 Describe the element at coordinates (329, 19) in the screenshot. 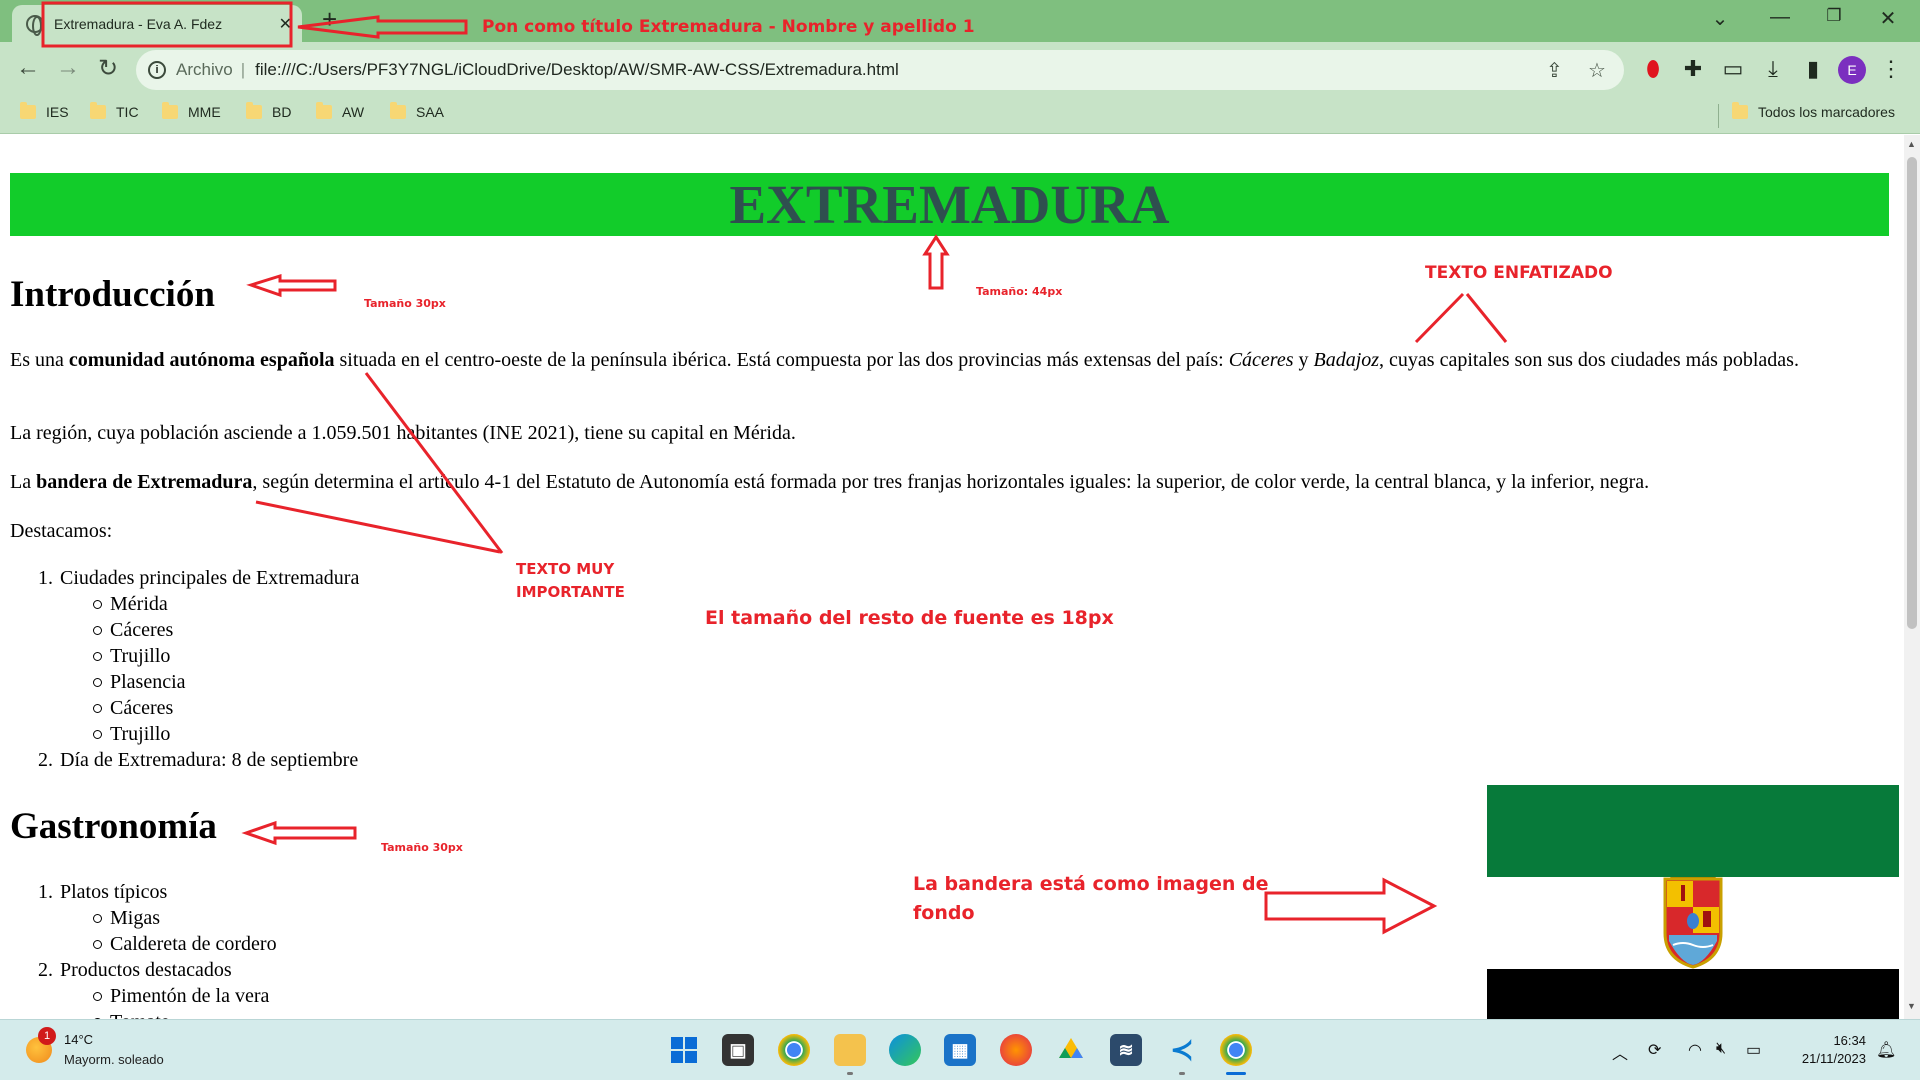

I see `new-tab-button: +` at that location.